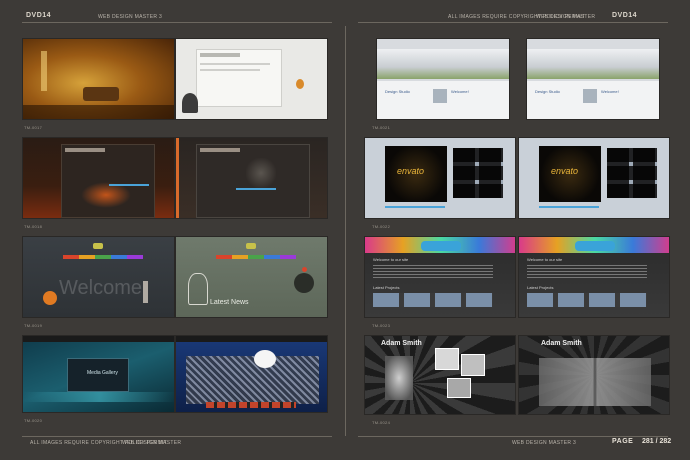  Describe the element at coordinates (251, 405) in the screenshot. I see `thumb-strip` at that location.